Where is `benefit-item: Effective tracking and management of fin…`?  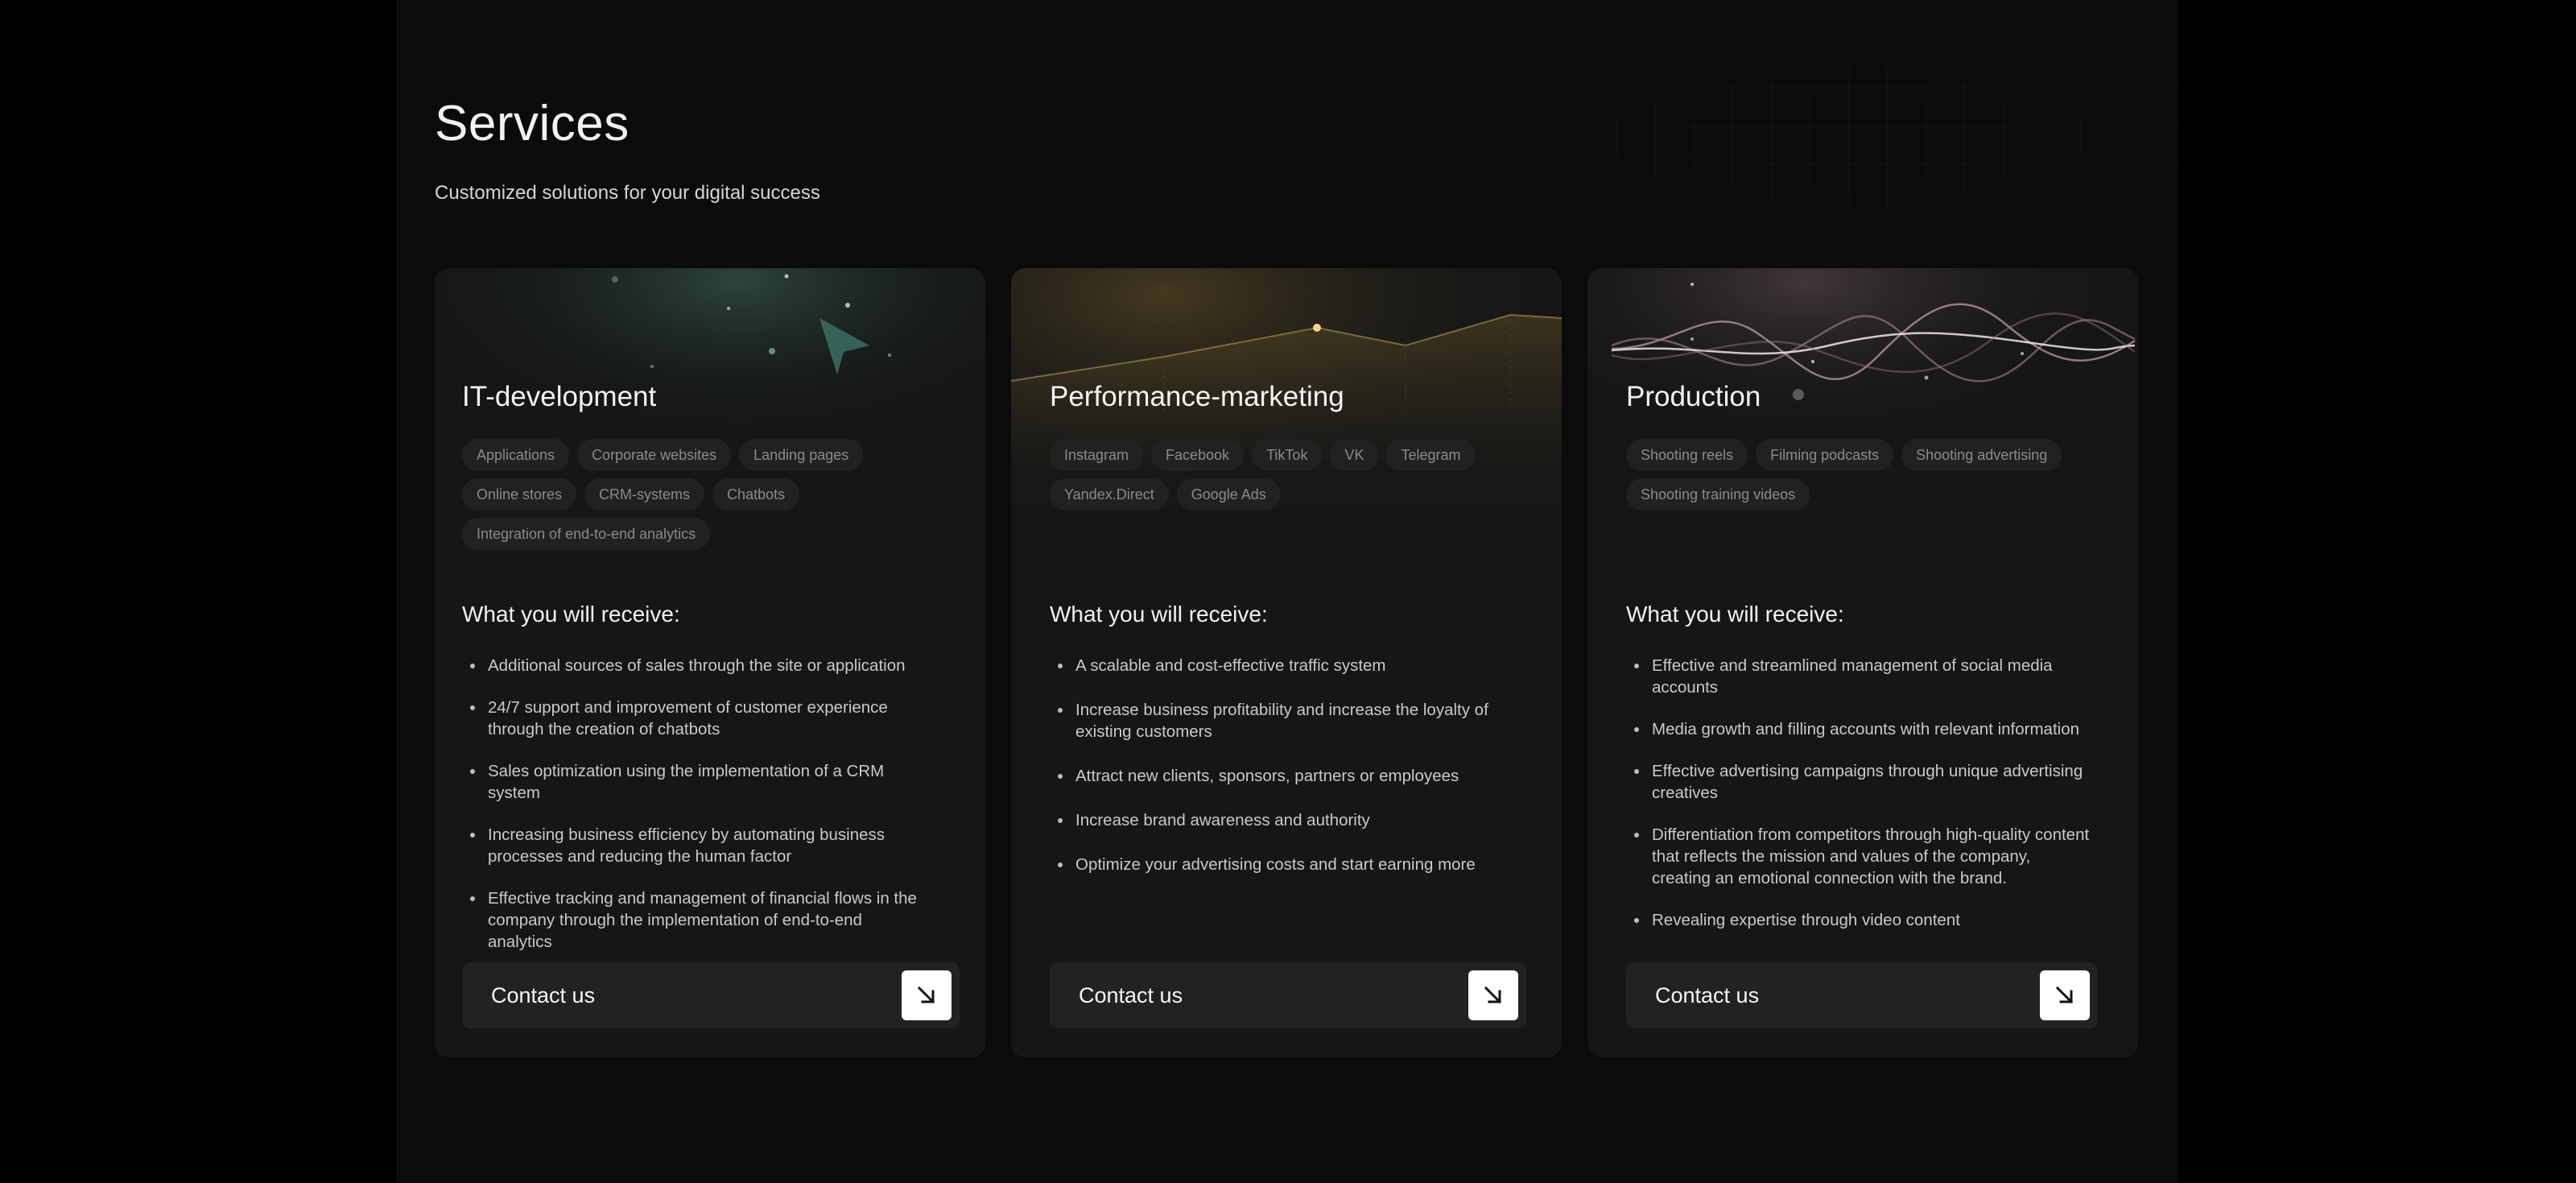 benefit-item: Effective tracking and management of fin… is located at coordinates (695, 920).